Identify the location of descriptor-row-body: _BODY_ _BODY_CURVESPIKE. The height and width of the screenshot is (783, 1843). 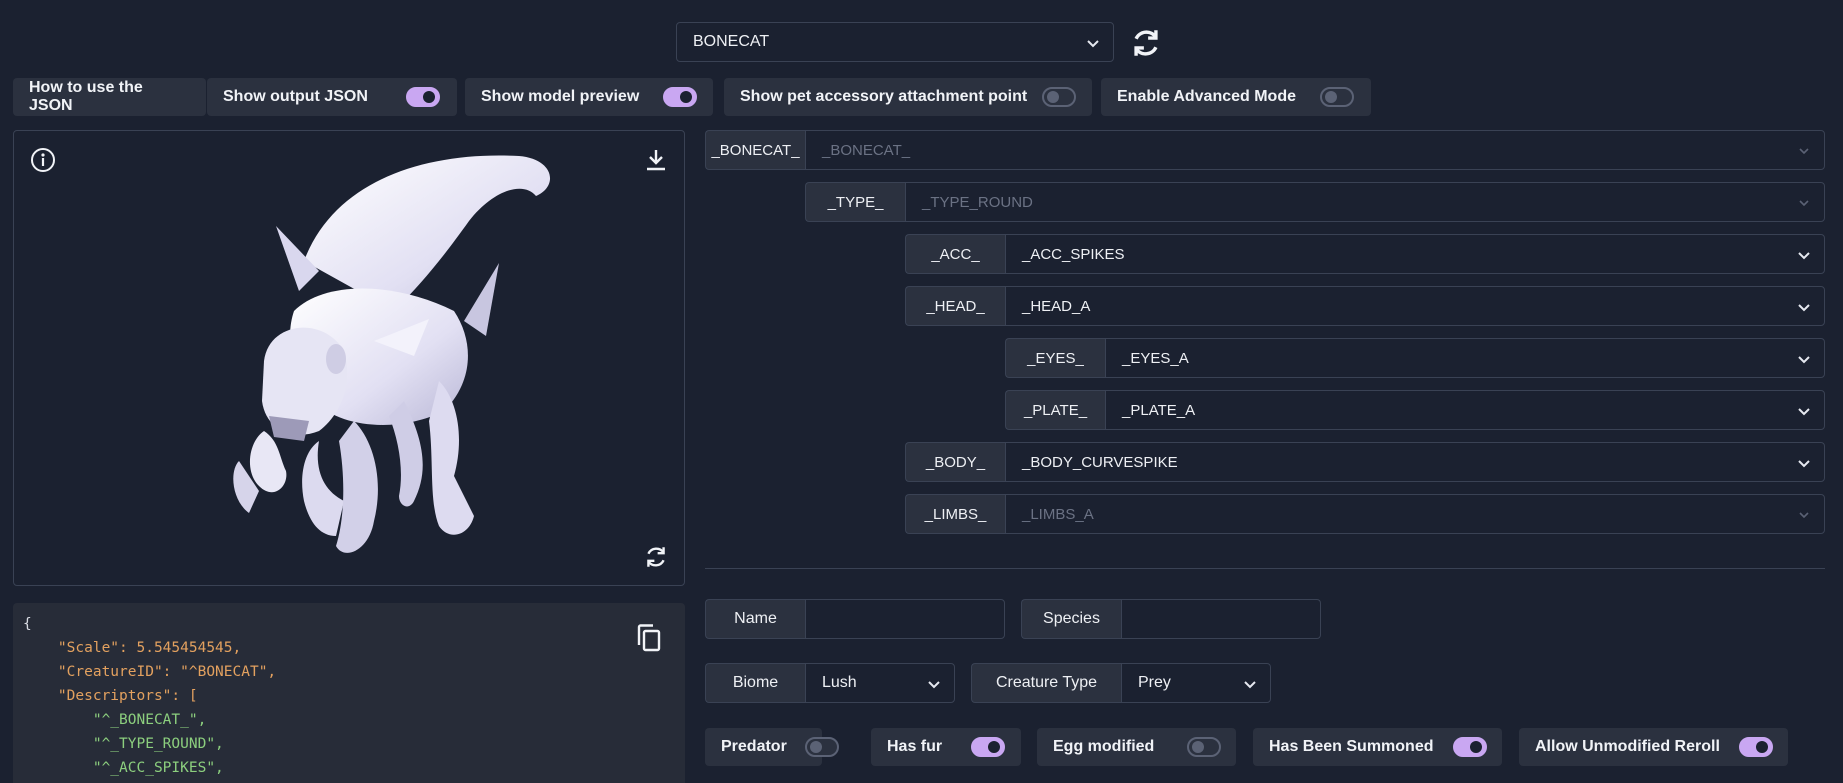
(1365, 462).